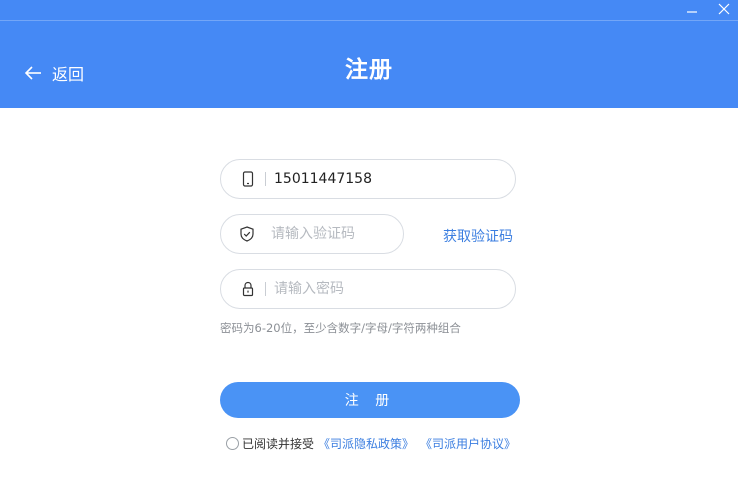  What do you see at coordinates (358, 234) in the screenshot?
I see `verification-code-input` at bounding box center [358, 234].